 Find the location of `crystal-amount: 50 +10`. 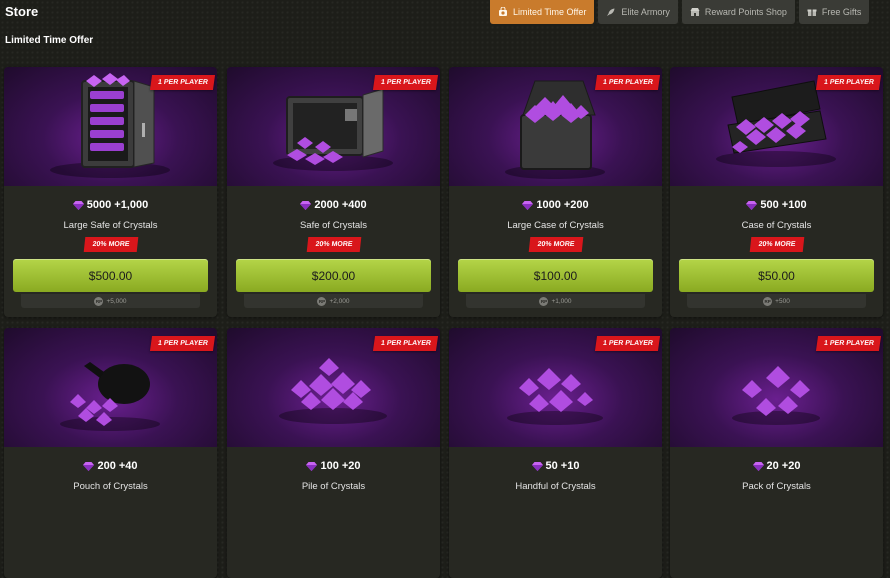

crystal-amount: 50 +10 is located at coordinates (555, 466).